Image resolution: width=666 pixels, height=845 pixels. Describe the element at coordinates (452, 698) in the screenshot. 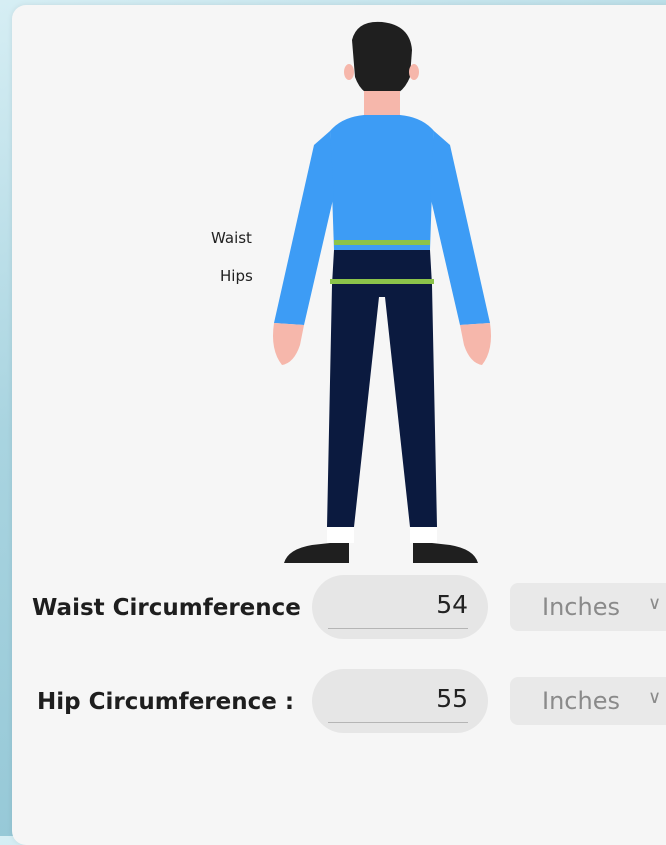

I see `hip-value: 55` at that location.